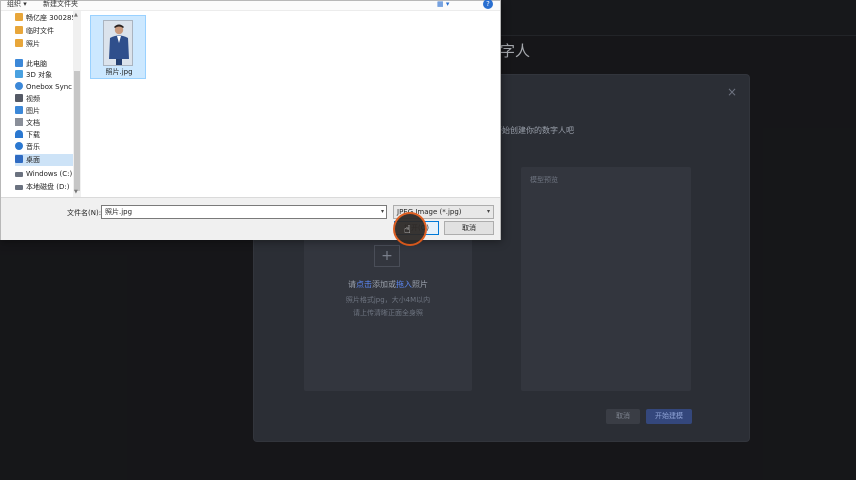  Describe the element at coordinates (33, 111) in the screenshot. I see `nav-item-label: 图片` at that location.